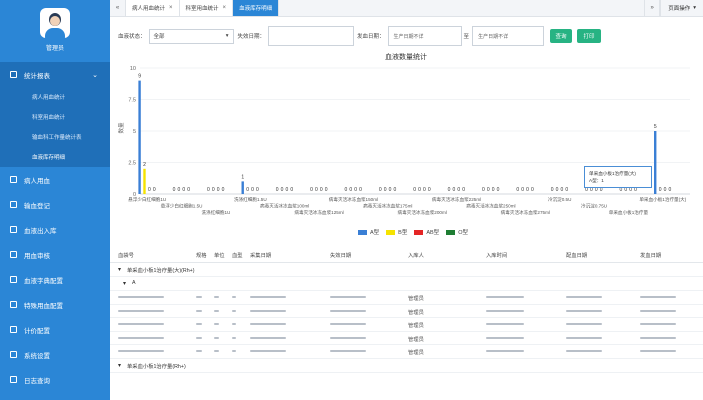 The image size is (703, 400). What do you see at coordinates (416, 255) in the screenshot?
I see `col-header-user: 入库人` at bounding box center [416, 255].